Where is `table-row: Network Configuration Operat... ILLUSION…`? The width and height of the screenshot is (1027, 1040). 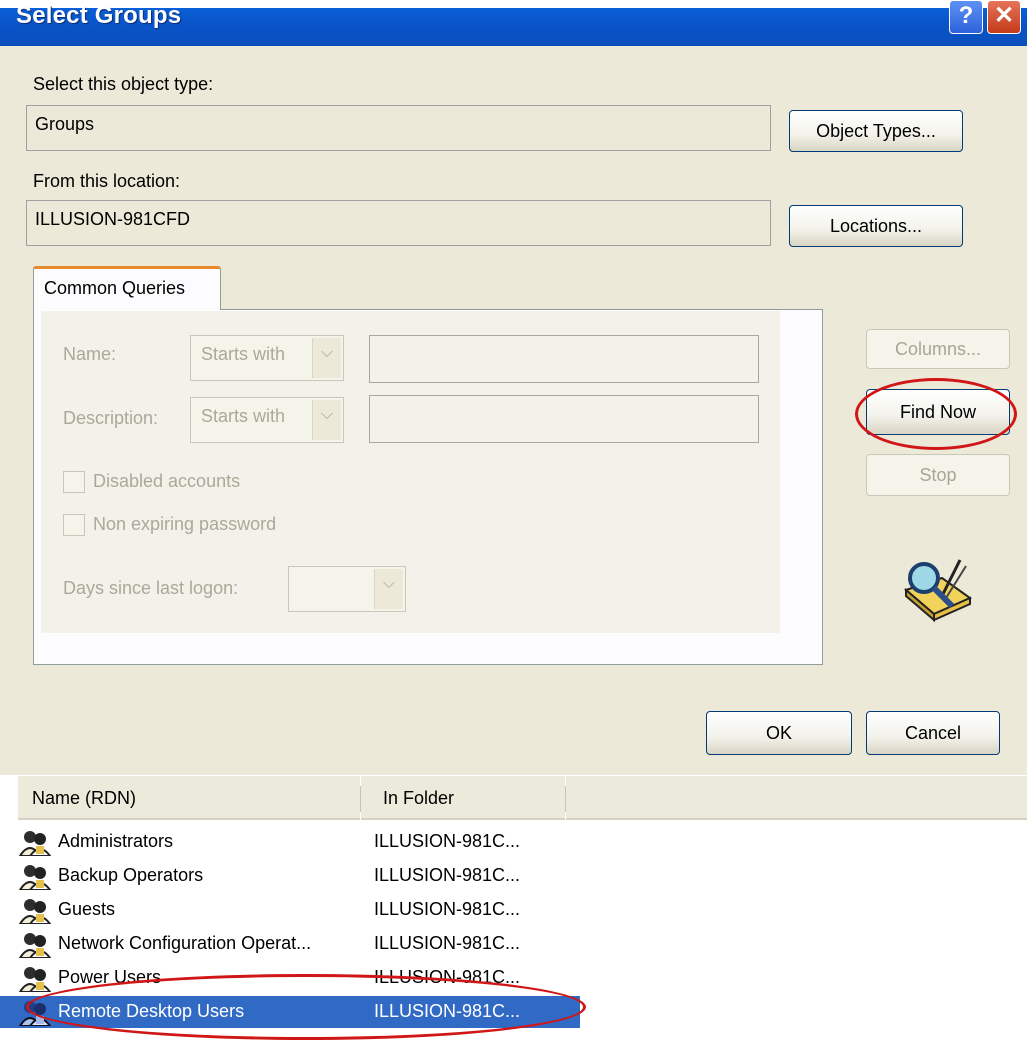
table-row: Network Configuration Operat... ILLUSION… is located at coordinates (290, 944).